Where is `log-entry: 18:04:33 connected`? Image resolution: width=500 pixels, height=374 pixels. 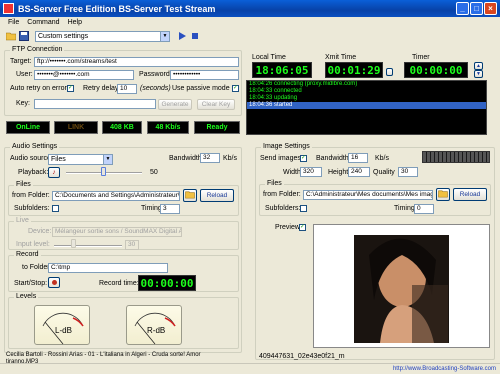
log-entry: 18:04:33 connected is located at coordinates (275, 91).